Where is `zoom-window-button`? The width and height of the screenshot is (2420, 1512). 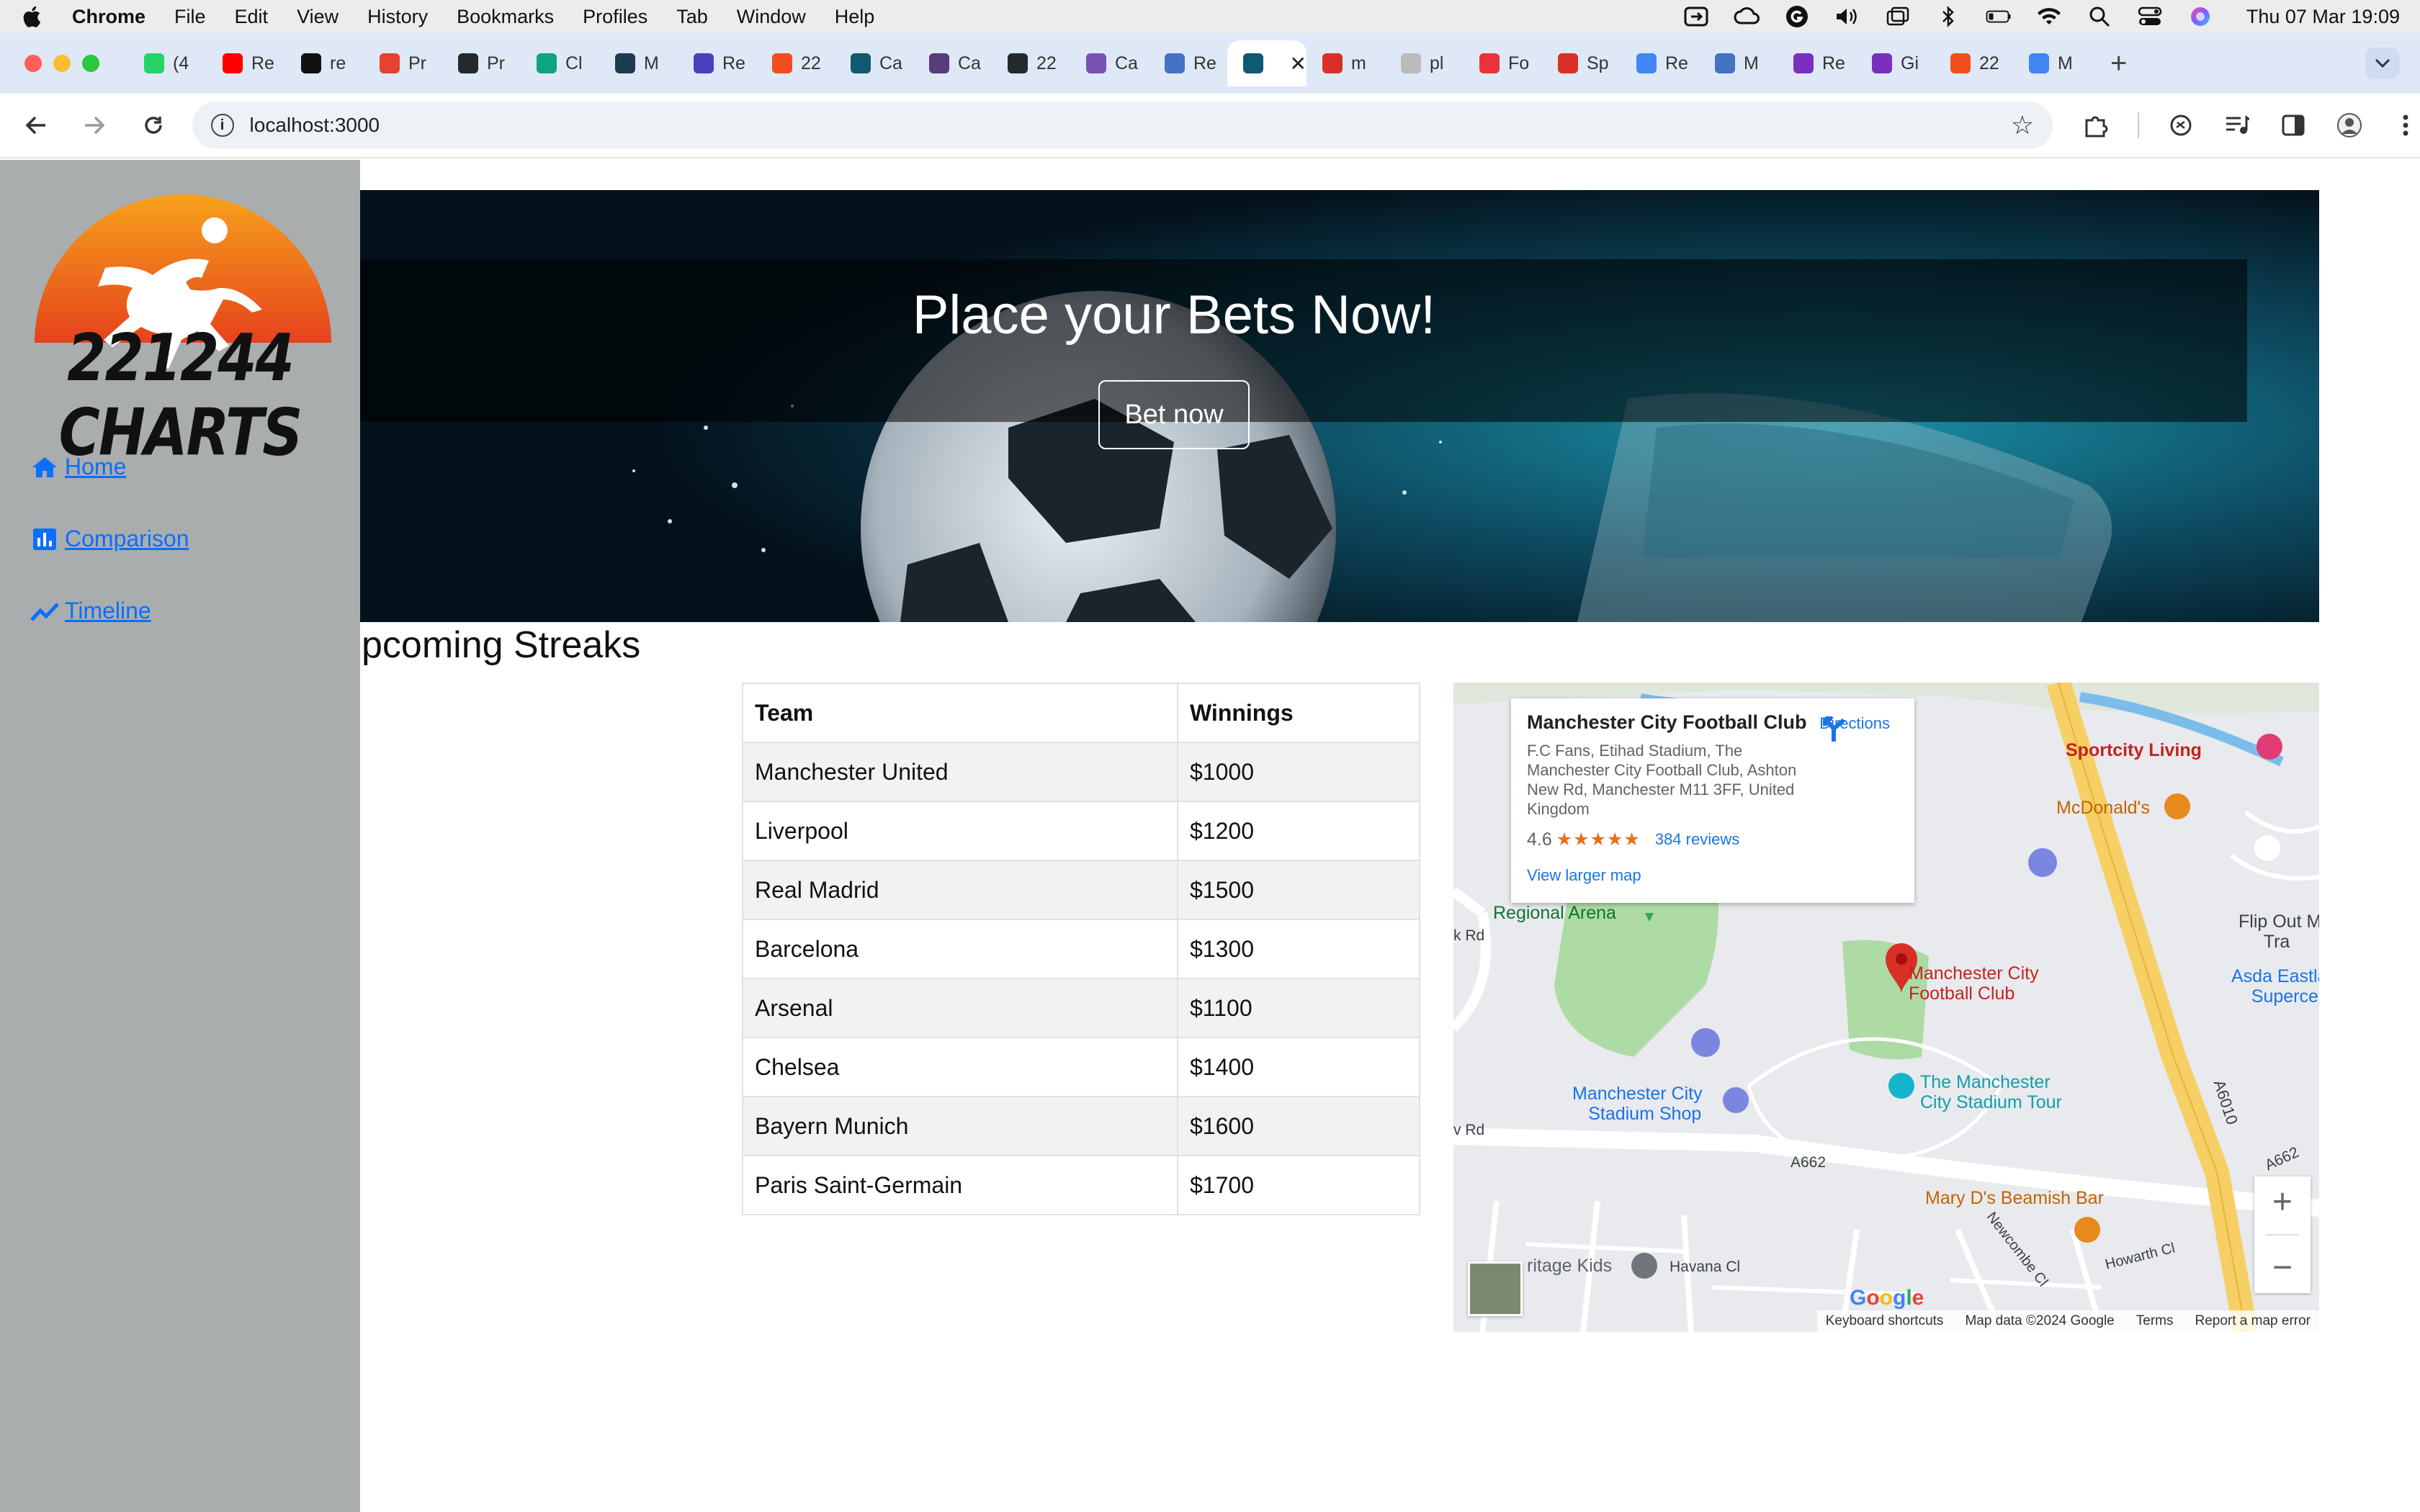
zoom-window-button is located at coordinates (90, 63).